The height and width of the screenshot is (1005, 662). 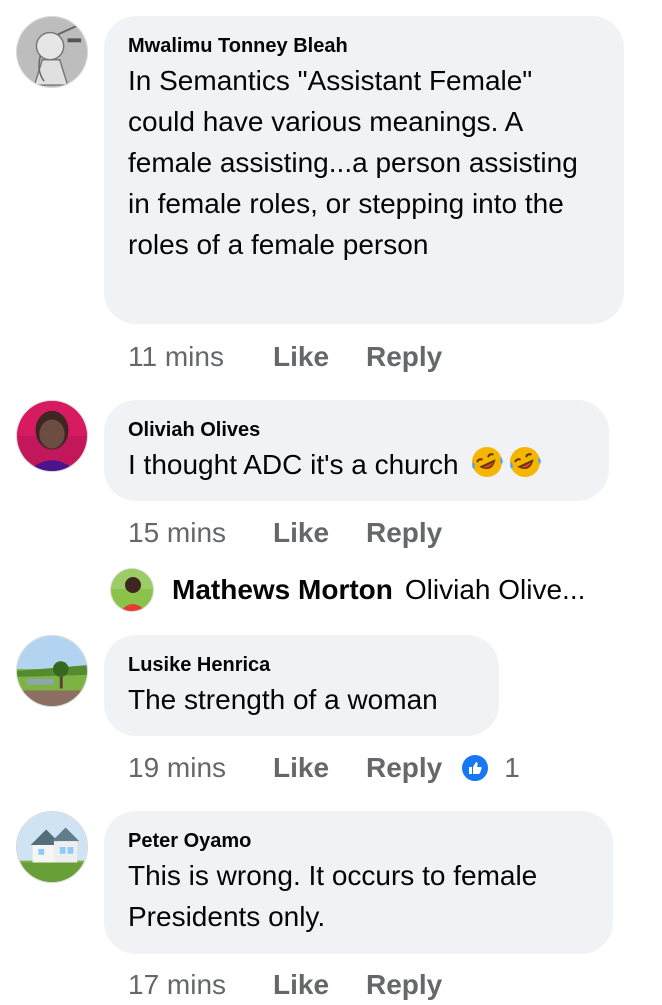 I want to click on comment-author: Peter Oyamo, so click(x=358, y=841).